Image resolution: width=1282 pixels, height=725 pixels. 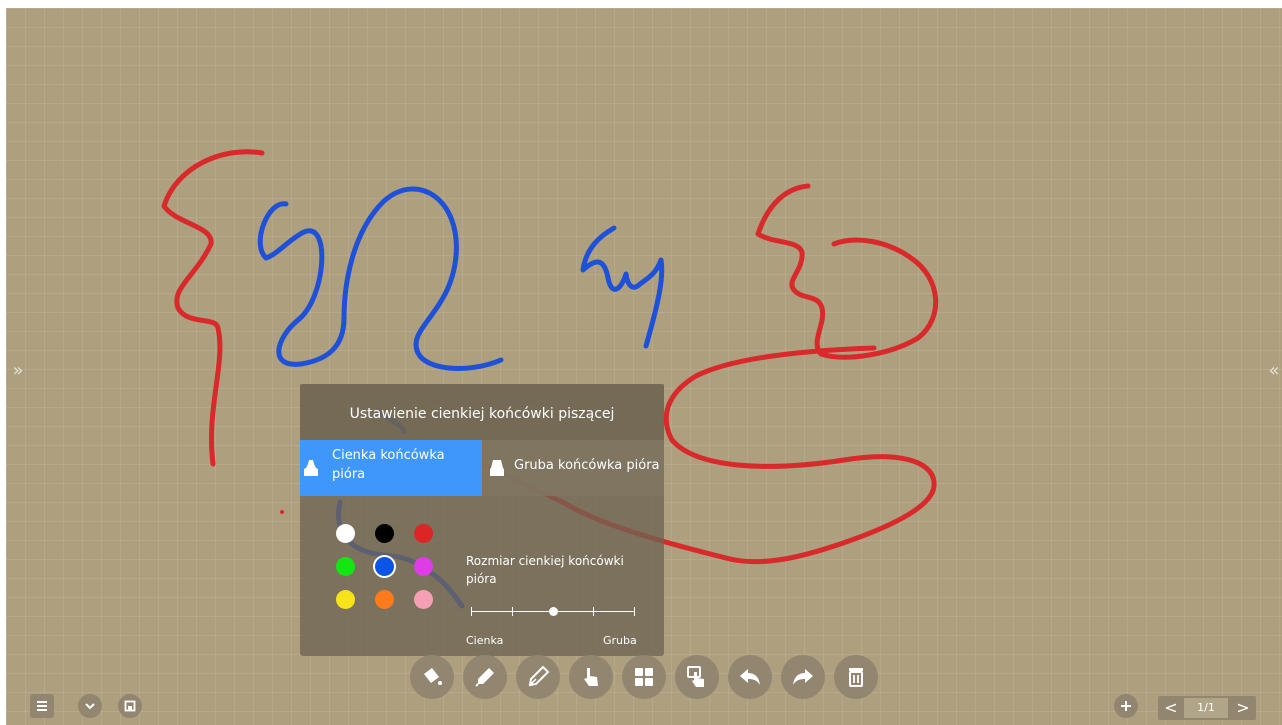 I want to click on menu-icon, so click(x=42, y=706).